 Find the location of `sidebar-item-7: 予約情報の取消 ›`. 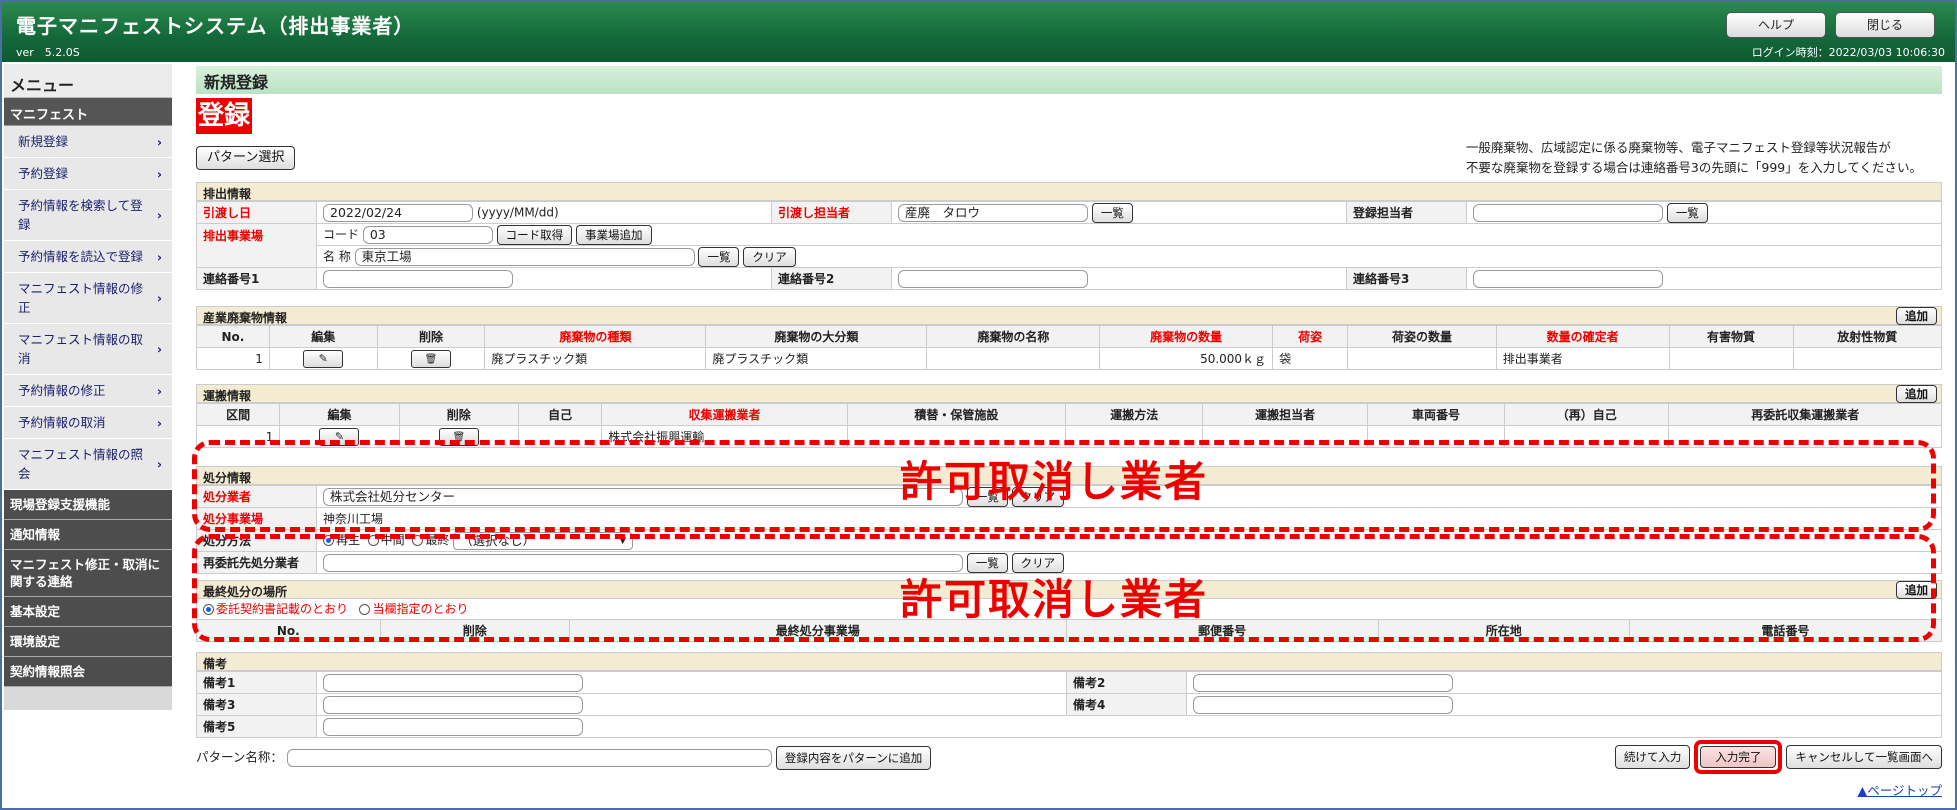

sidebar-item-7: 予約情報の取消 › is located at coordinates (88, 423).